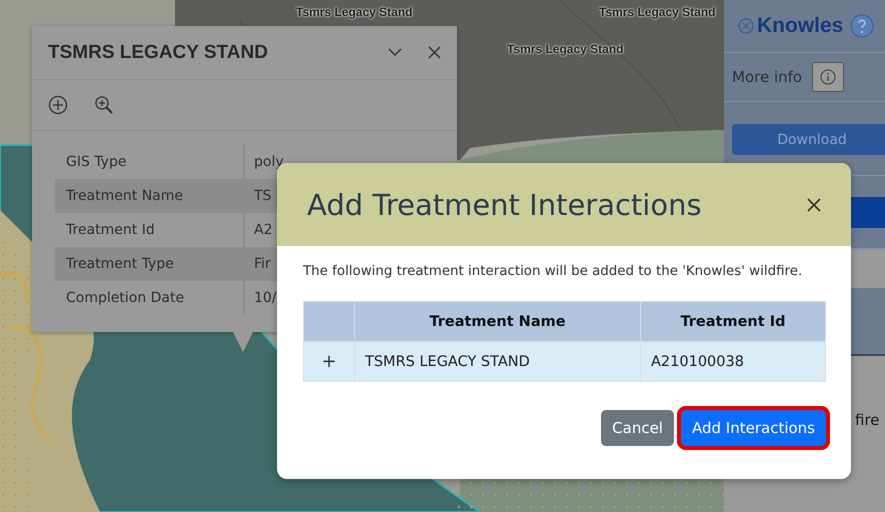 This screenshot has height=512, width=885. What do you see at coordinates (497, 362) in the screenshot?
I see `table-cell: TSMRS LEGACY STAND` at bounding box center [497, 362].